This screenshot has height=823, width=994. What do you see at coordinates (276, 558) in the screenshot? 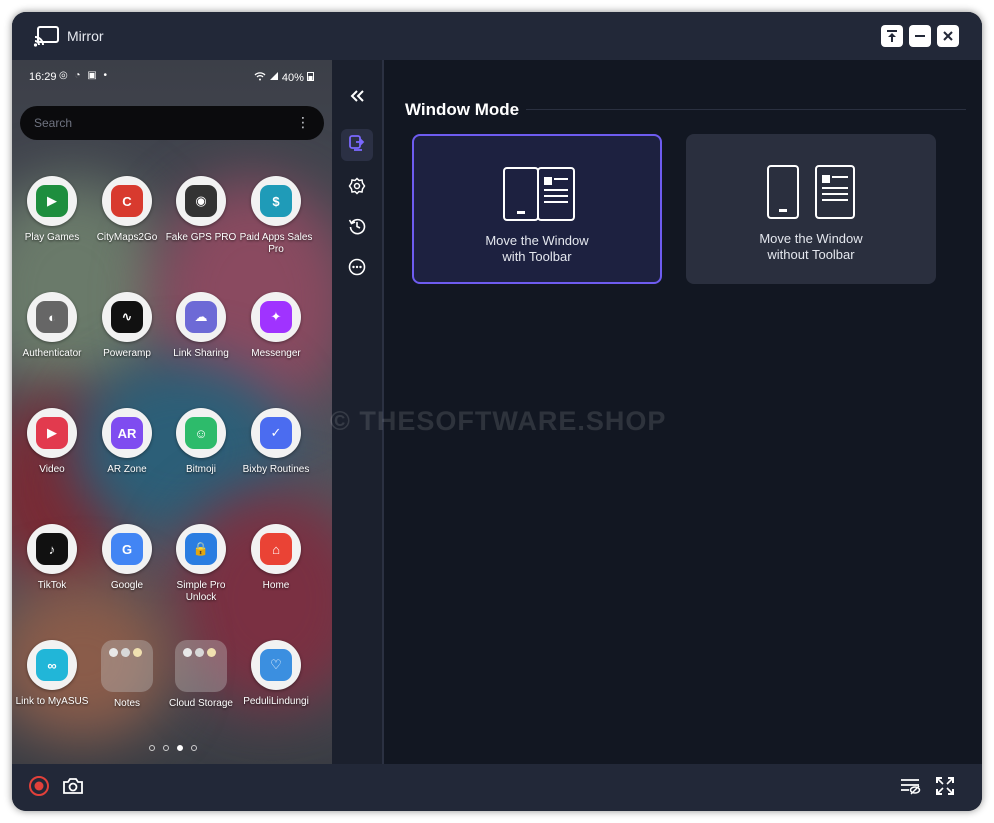
I see `app-shortcut: ⌂ Home` at bounding box center [276, 558].